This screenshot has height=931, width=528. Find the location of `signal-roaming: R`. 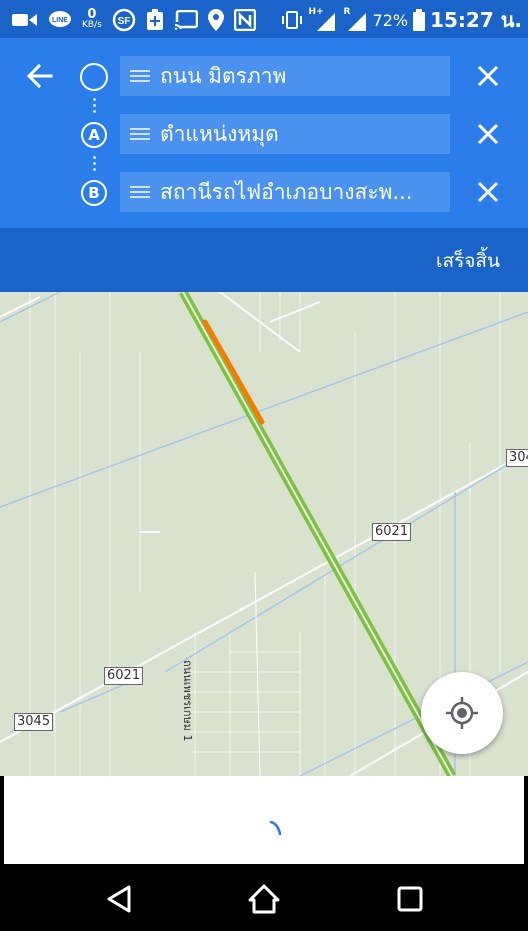

signal-roaming: R is located at coordinates (355, 19).